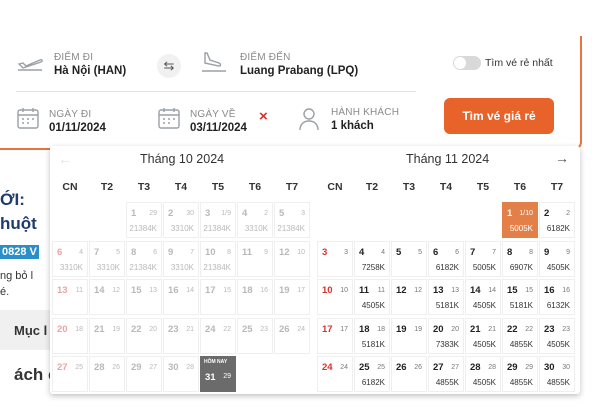 Image resolution: width=592 pixels, height=407 pixels. What do you see at coordinates (266, 213) in the screenshot?
I see `lunar-date: 2` at bounding box center [266, 213].